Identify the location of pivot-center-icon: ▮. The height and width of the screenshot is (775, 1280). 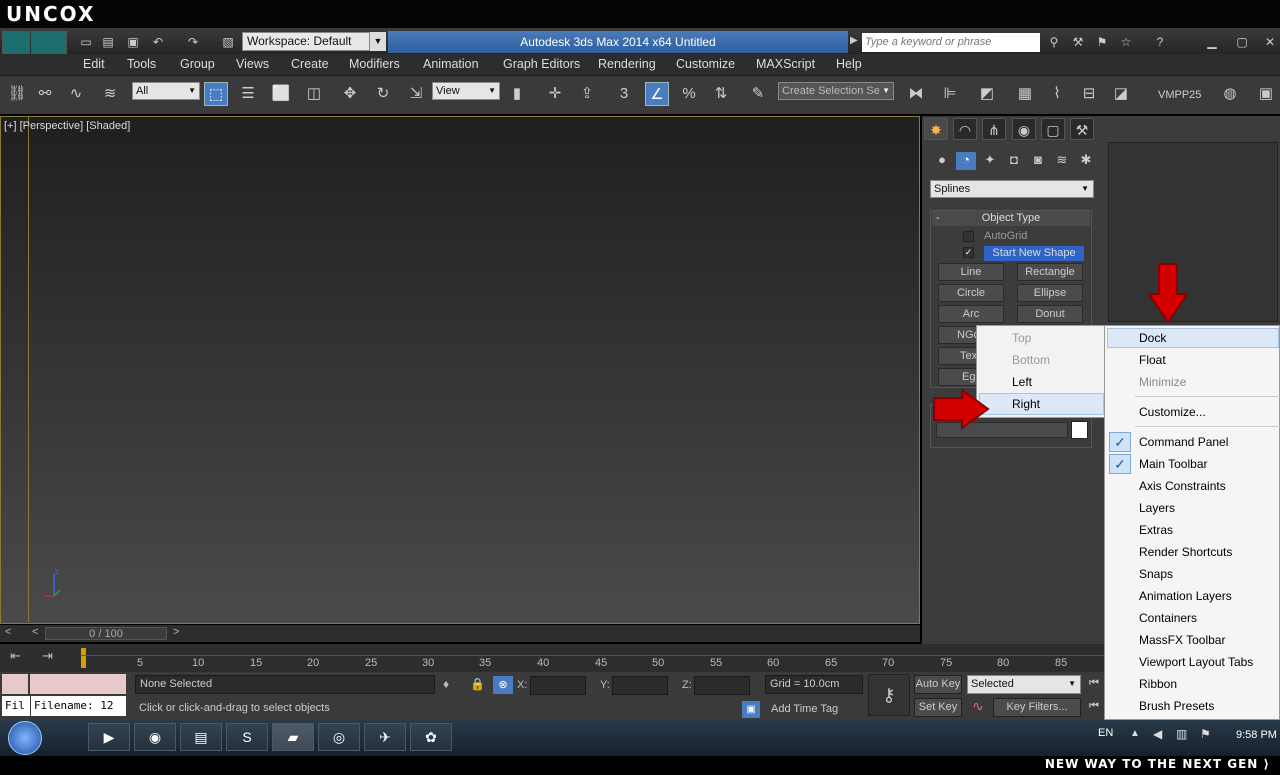
(517, 94).